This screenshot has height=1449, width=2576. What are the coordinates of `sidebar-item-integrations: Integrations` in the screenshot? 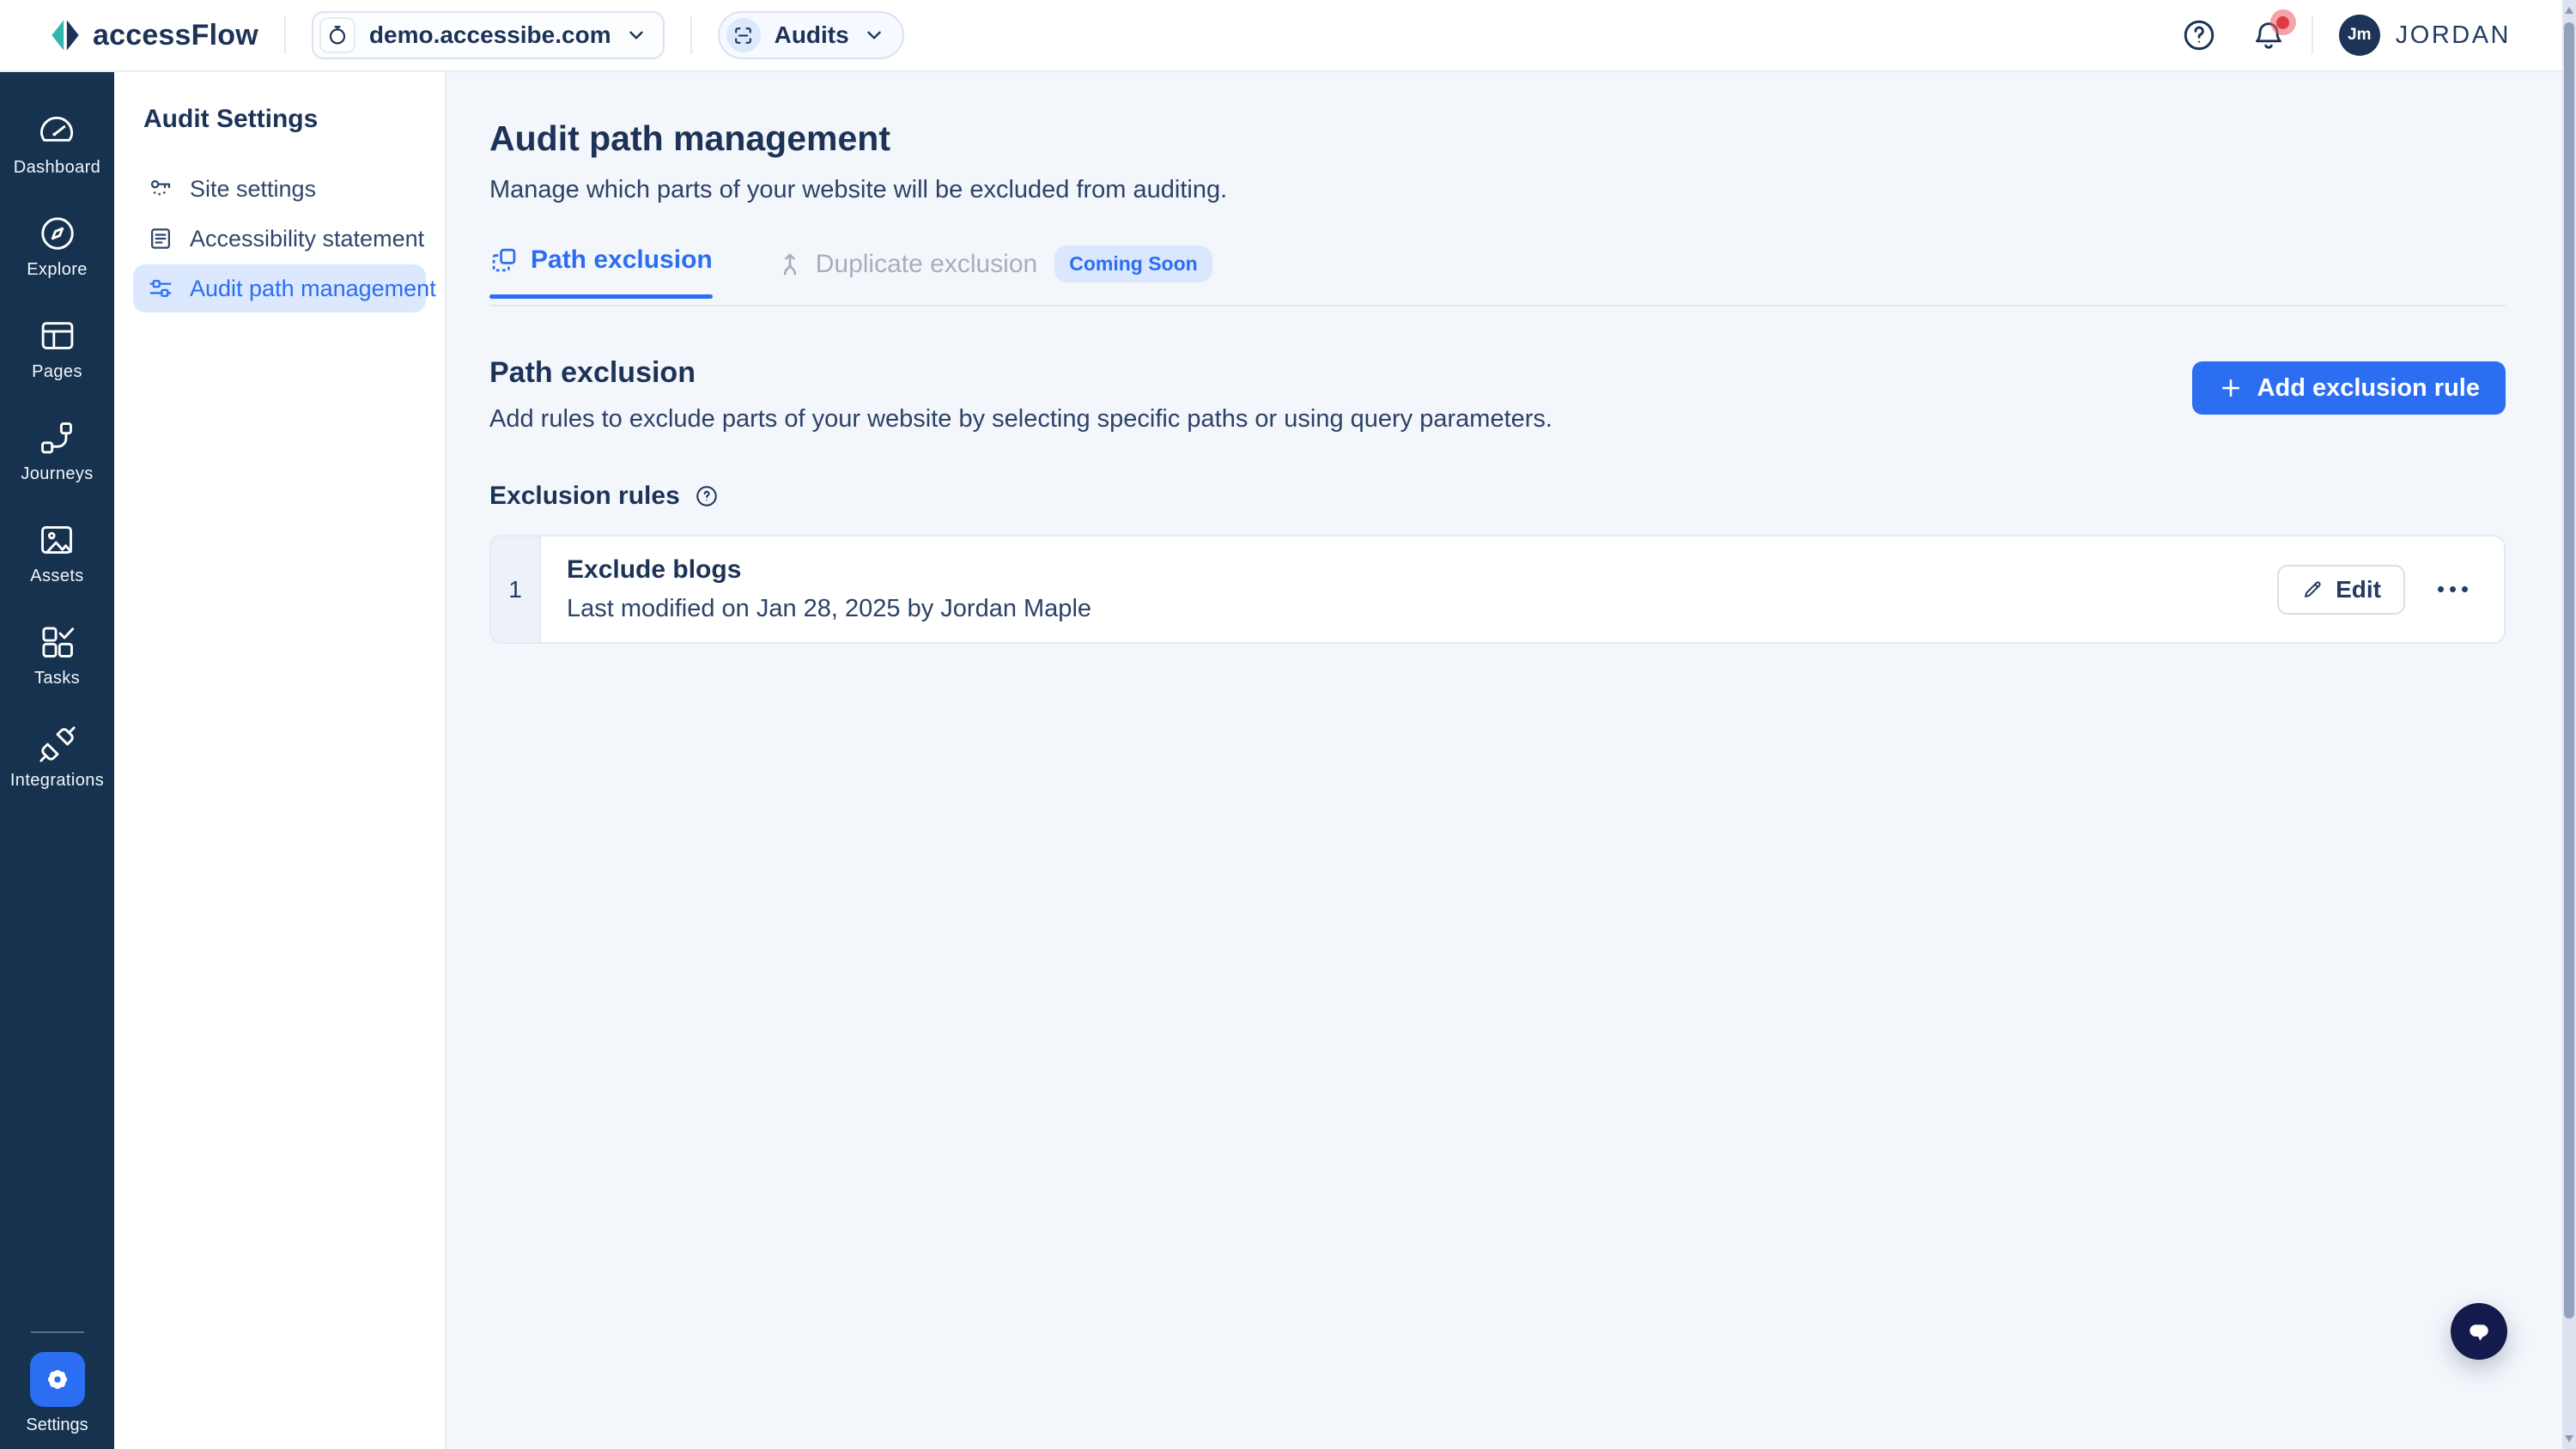 It's located at (57, 757).